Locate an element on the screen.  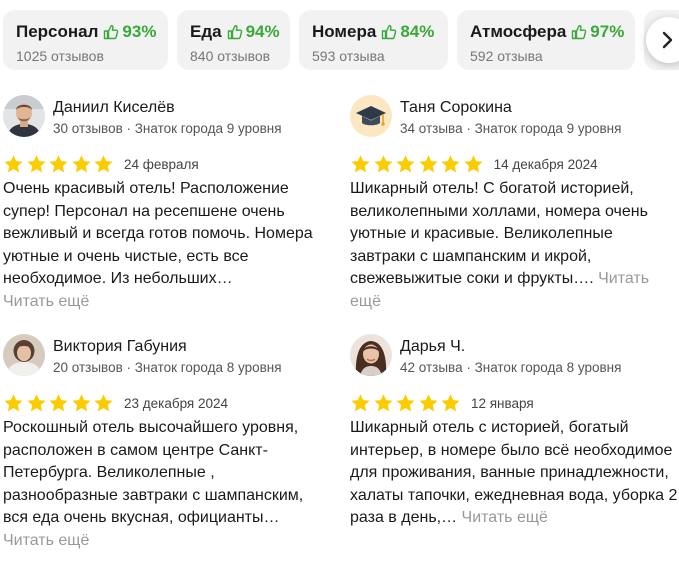
author-meta: 42 отзыва · Знаток города 8 уровня is located at coordinates (511, 367).